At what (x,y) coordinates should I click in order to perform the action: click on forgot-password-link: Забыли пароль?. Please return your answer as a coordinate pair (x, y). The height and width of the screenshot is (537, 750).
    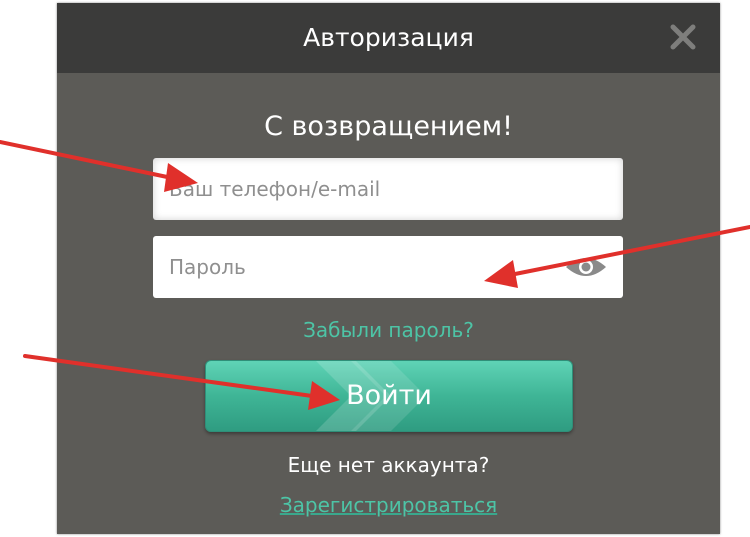
    Looking at the image, I should click on (388, 330).